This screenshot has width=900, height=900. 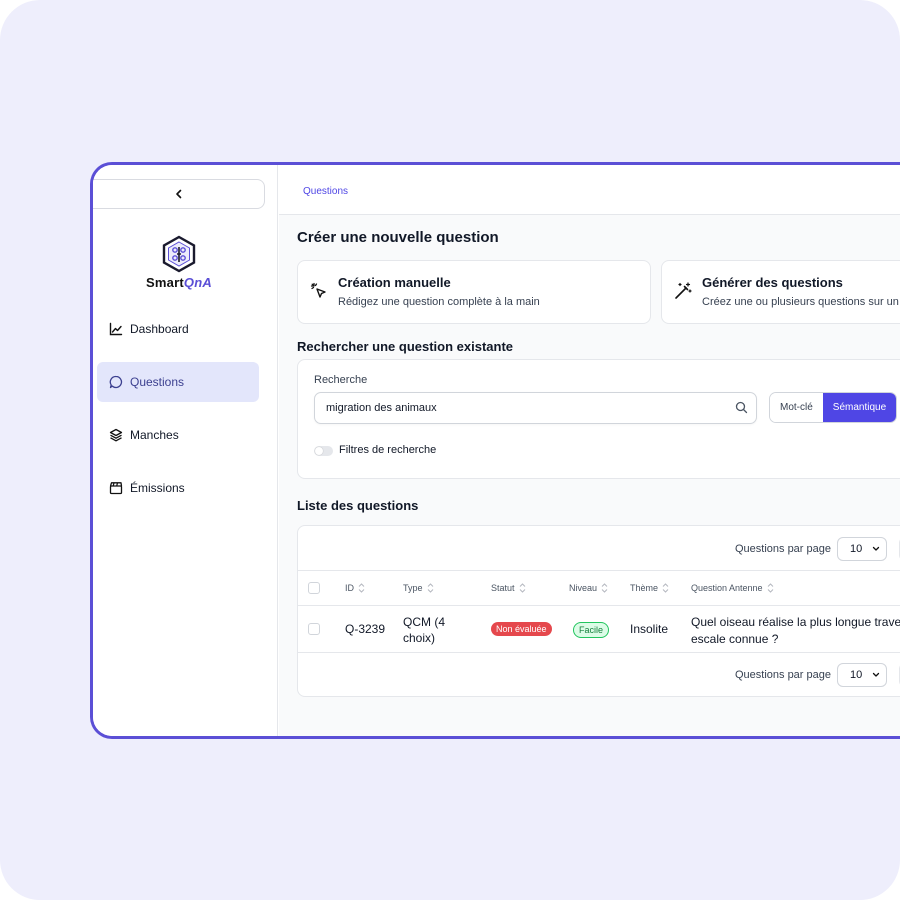 I want to click on sidebar-item-questions: Questions, so click(x=178, y=382).